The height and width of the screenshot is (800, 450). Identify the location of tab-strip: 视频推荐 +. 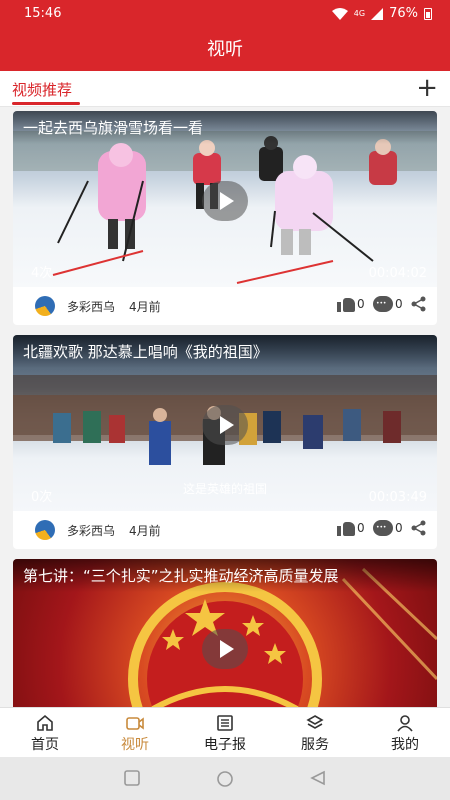
(225, 89).